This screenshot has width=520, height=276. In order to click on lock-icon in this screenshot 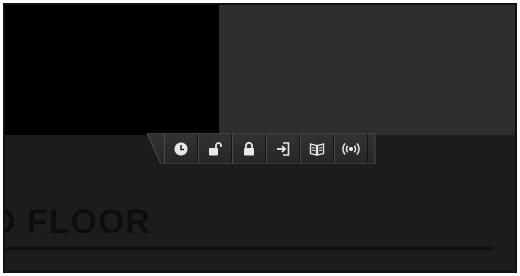, I will do `click(249, 148)`.